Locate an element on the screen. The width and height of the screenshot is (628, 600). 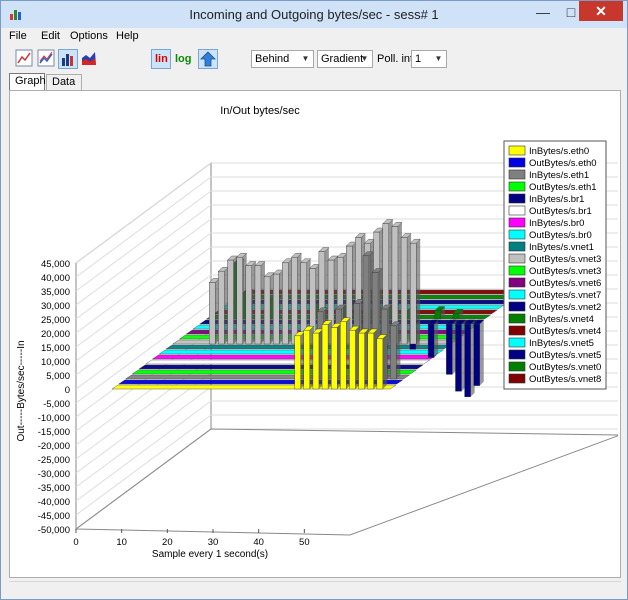
x-axis-label: Sample every 1 second(s) is located at coordinates (210, 554).